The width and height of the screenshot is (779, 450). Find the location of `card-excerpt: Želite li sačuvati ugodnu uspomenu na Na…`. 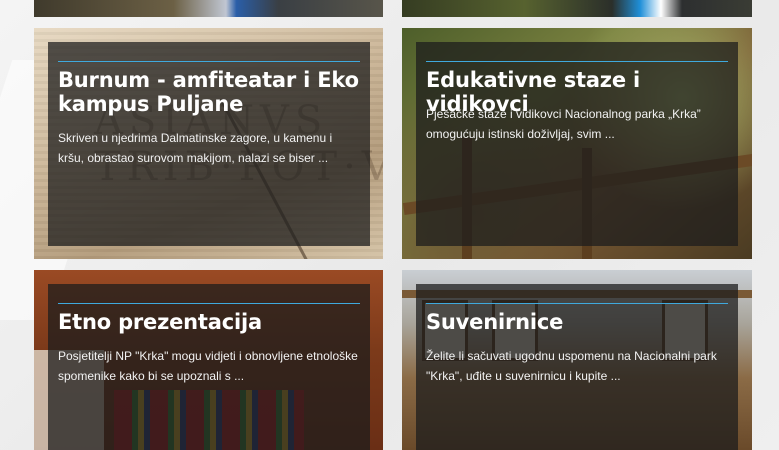

card-excerpt: Želite li sačuvati ugodnu uspomenu na Na… is located at coordinates (571, 366).